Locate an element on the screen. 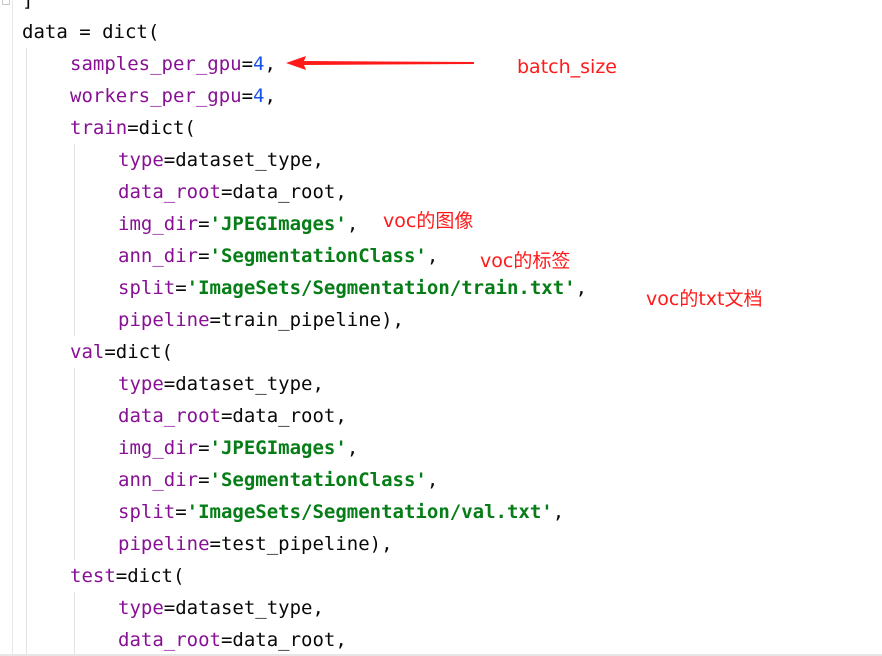 The image size is (882, 656). code-line: ] is located at coordinates (27, 8).